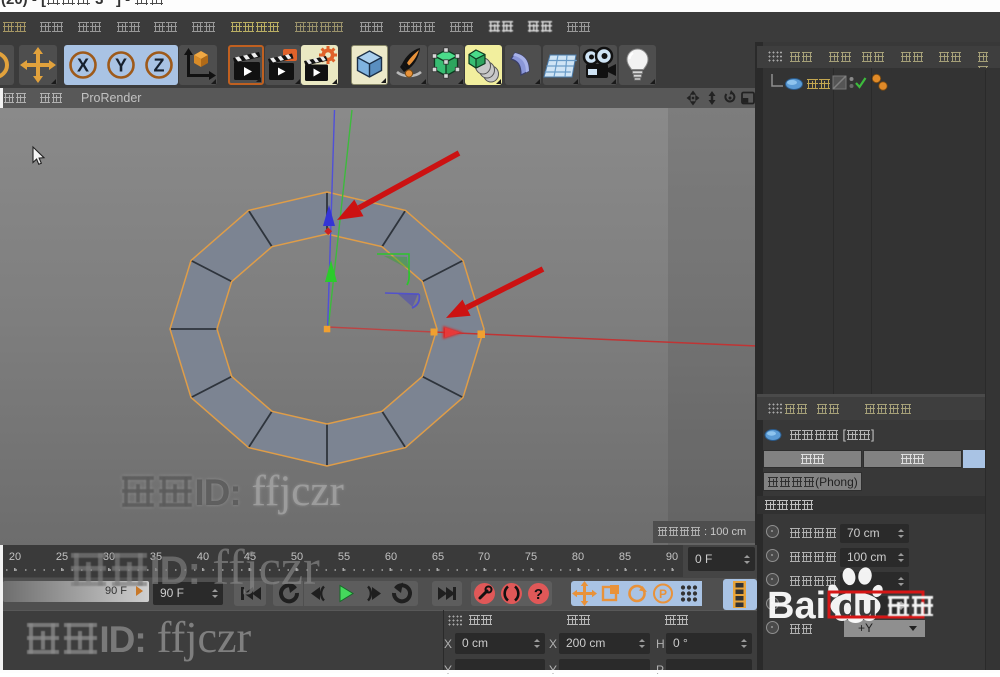 The height and width of the screenshot is (677, 1000). What do you see at coordinates (121, 66) in the screenshot?
I see `svg-text: Y` at bounding box center [121, 66].